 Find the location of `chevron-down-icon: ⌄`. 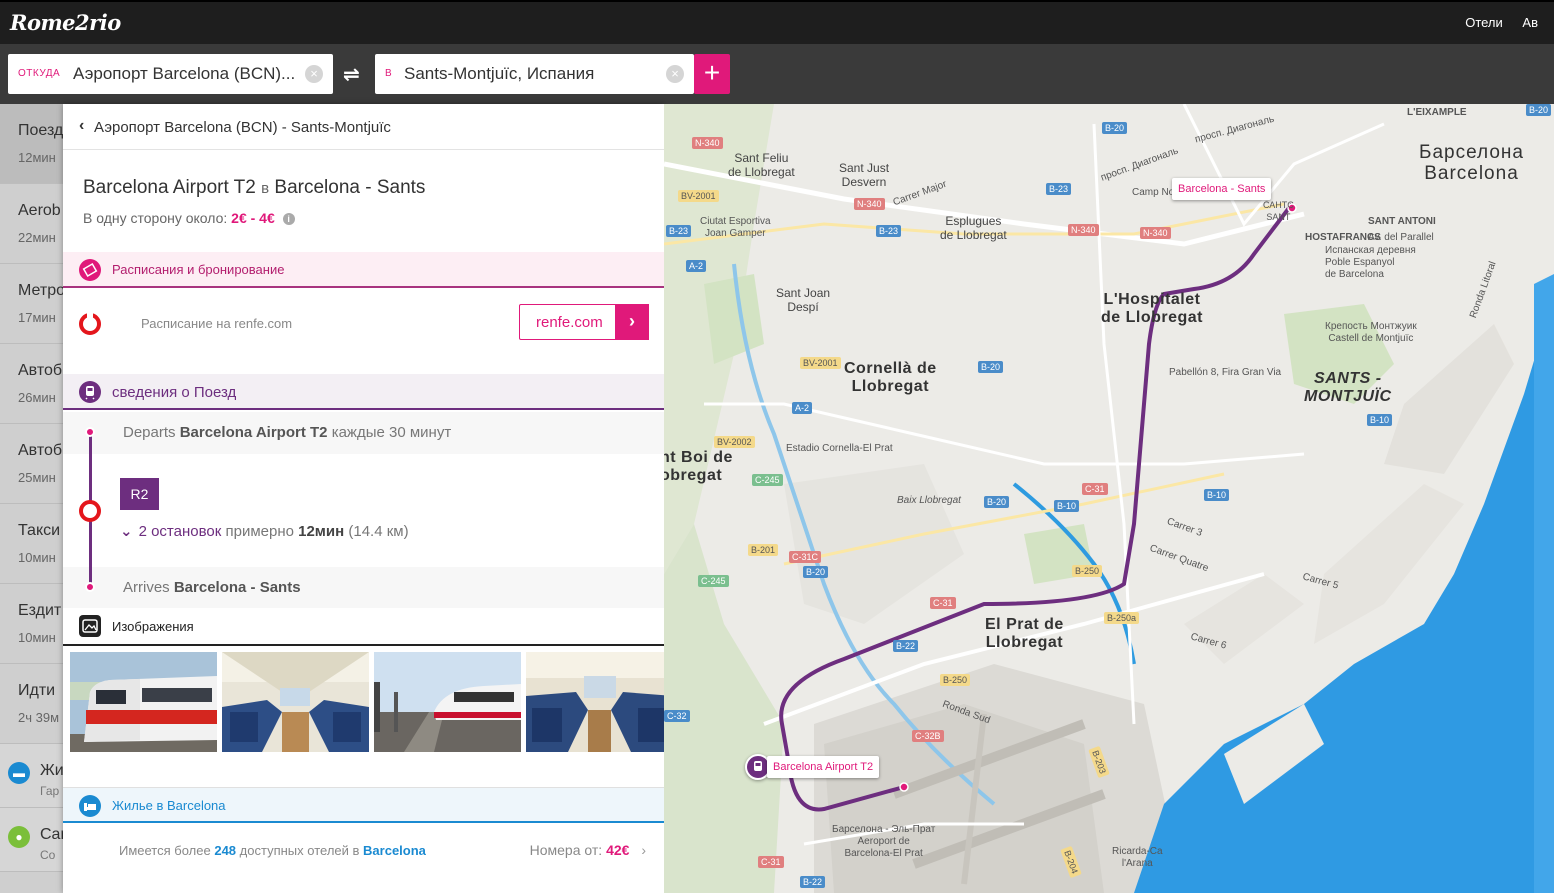

chevron-down-icon: ⌄ is located at coordinates (126, 531).